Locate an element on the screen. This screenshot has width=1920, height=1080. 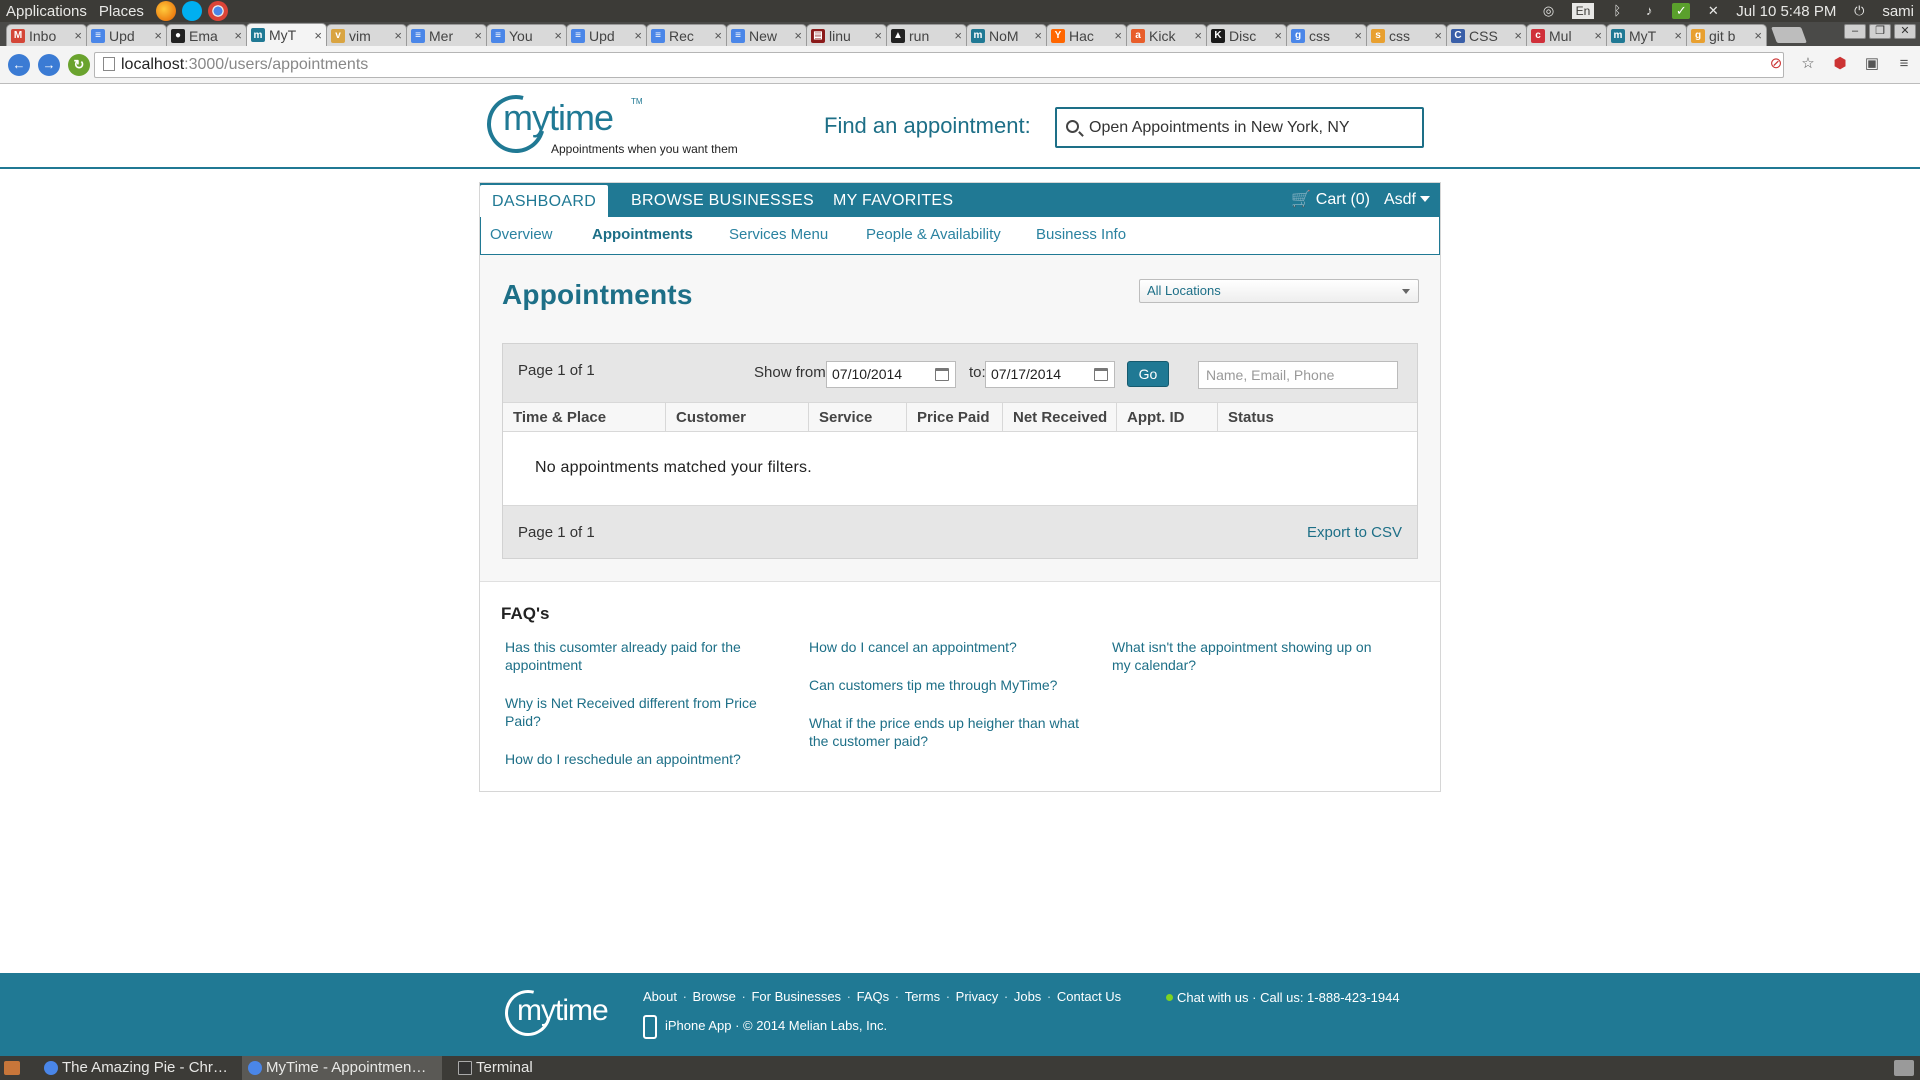
minimize-icon: – is located at coordinates (1855, 31).